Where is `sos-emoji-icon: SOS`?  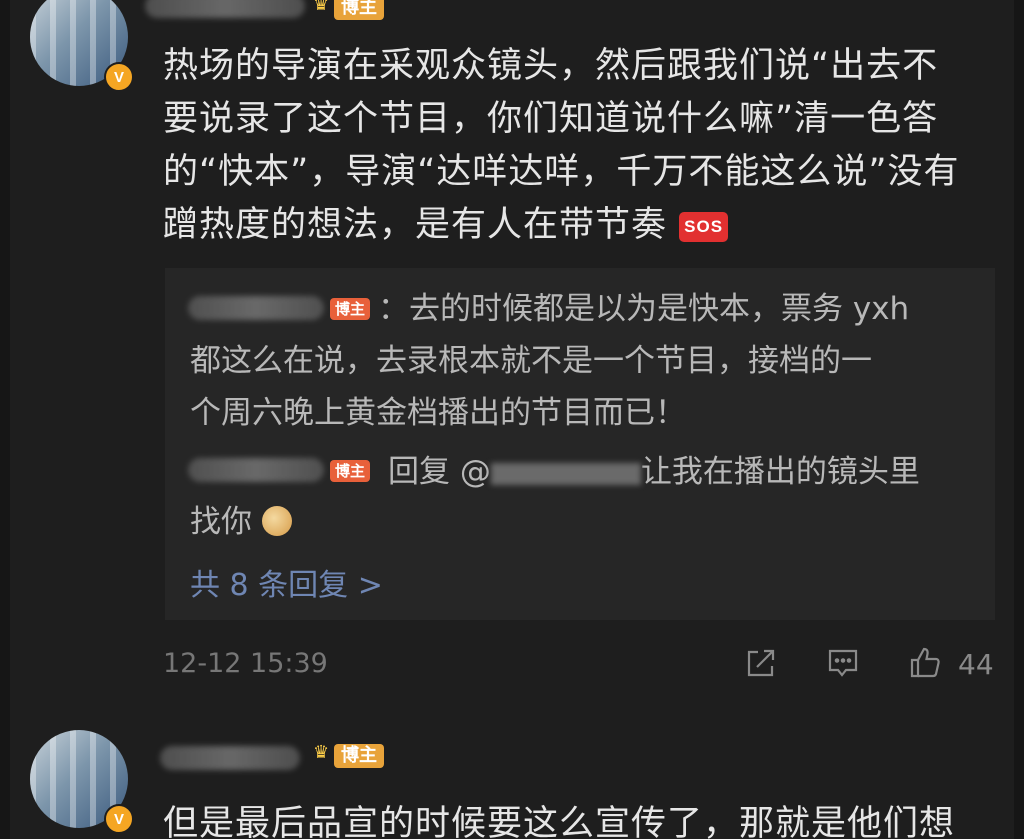 sos-emoji-icon: SOS is located at coordinates (704, 227).